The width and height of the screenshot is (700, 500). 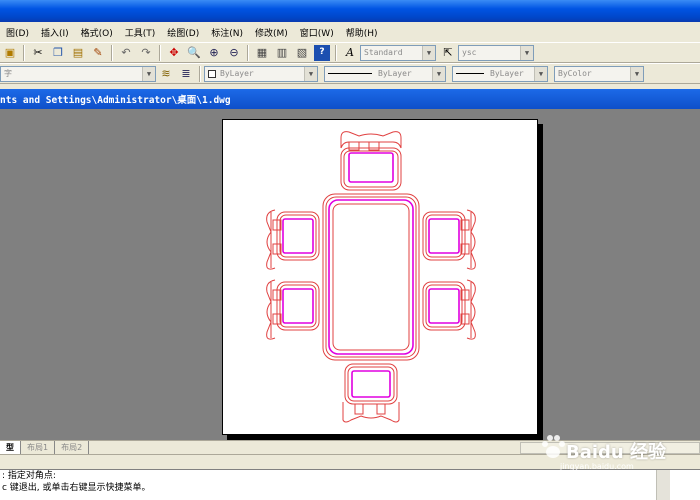 What do you see at coordinates (293, 239) in the screenshot?
I see `chair-left-upper` at bounding box center [293, 239].